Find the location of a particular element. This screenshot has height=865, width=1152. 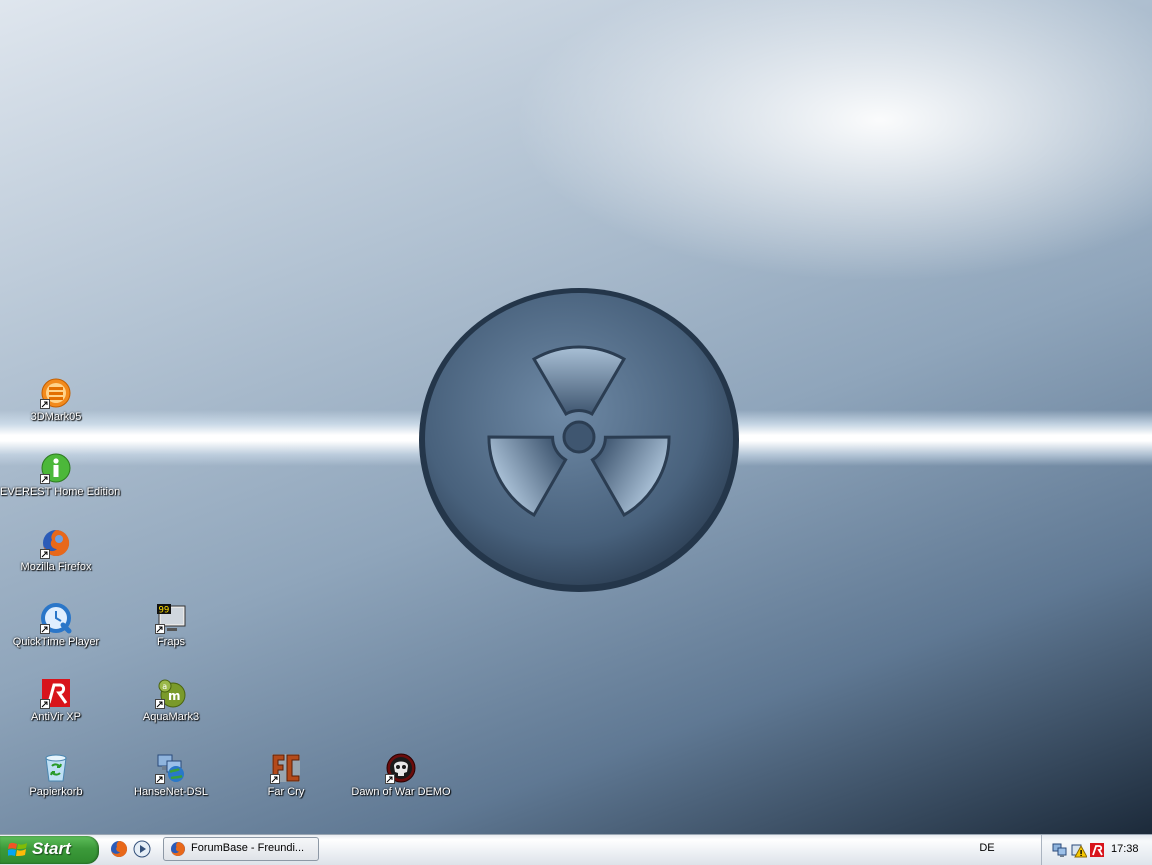

desktop-icon-firefox: Mozilla Firefox is located at coordinates (56, 563).